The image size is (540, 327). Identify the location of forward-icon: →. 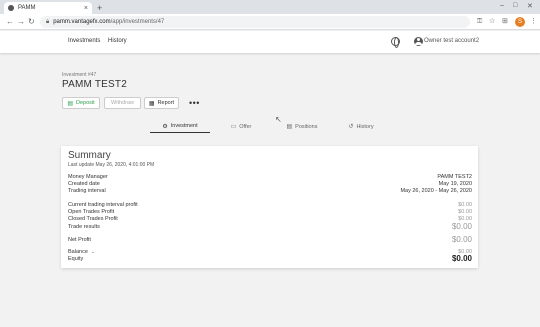
(21, 22).